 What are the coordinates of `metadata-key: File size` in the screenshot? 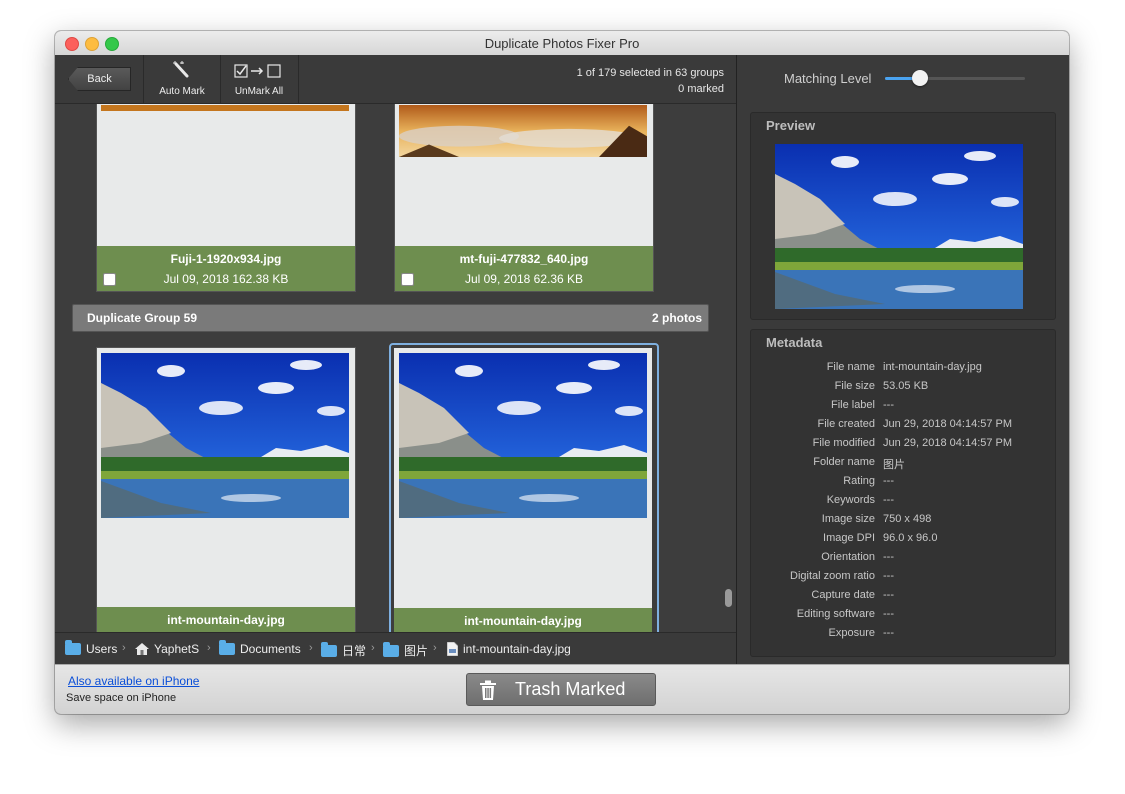 It's located at (854, 386).